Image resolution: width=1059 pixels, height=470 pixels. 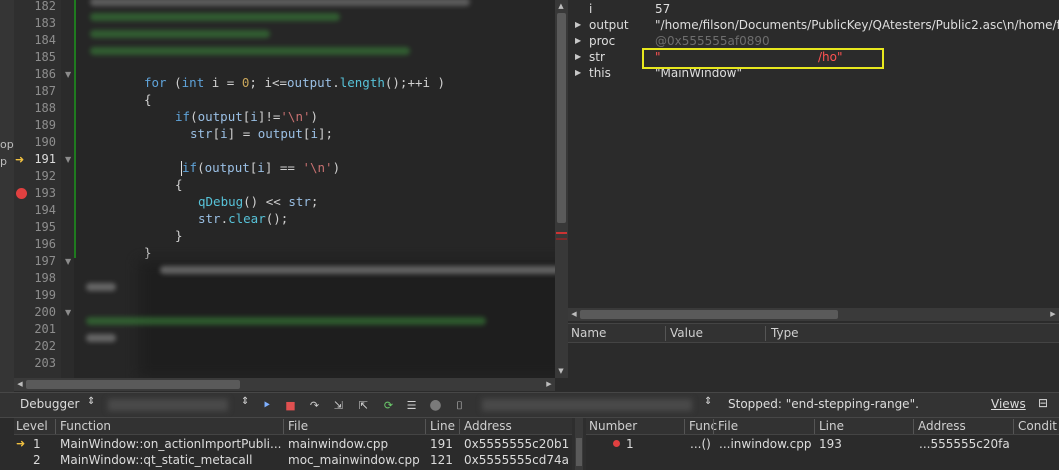 What do you see at coordinates (459, 405) in the screenshot?
I see `snapshot-icon: ⌷` at bounding box center [459, 405].